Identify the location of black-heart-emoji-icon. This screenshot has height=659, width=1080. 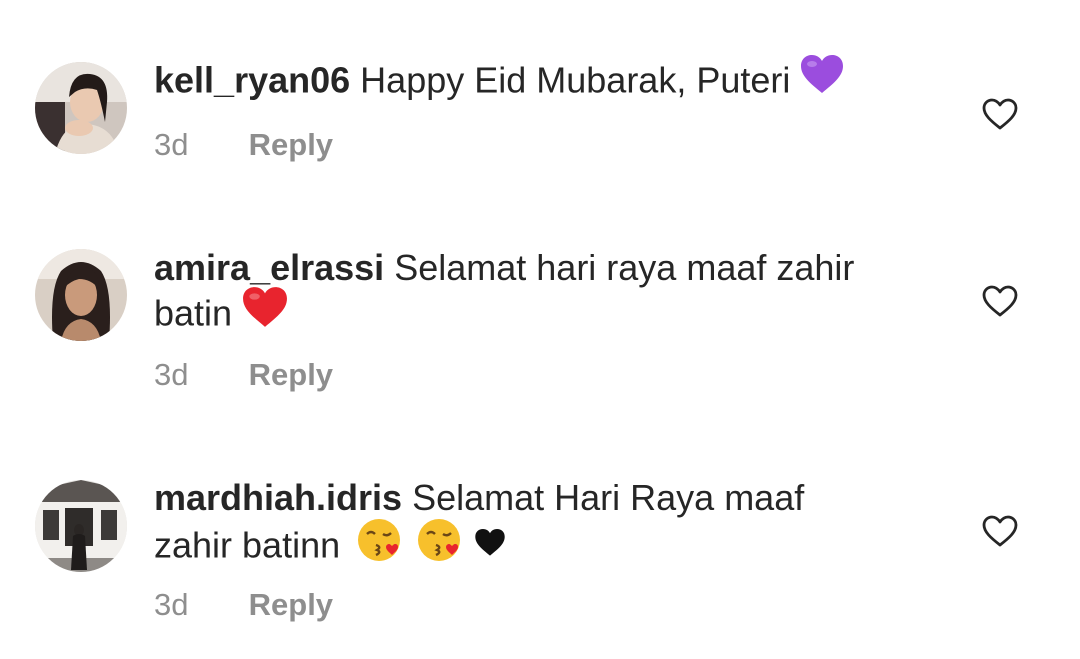
(490, 545).